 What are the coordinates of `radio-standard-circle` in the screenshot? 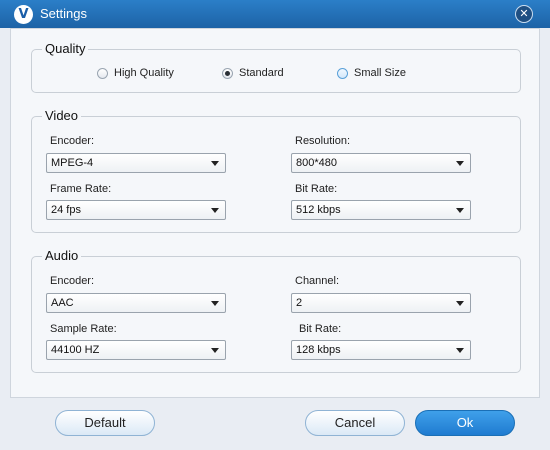 It's located at (227, 73).